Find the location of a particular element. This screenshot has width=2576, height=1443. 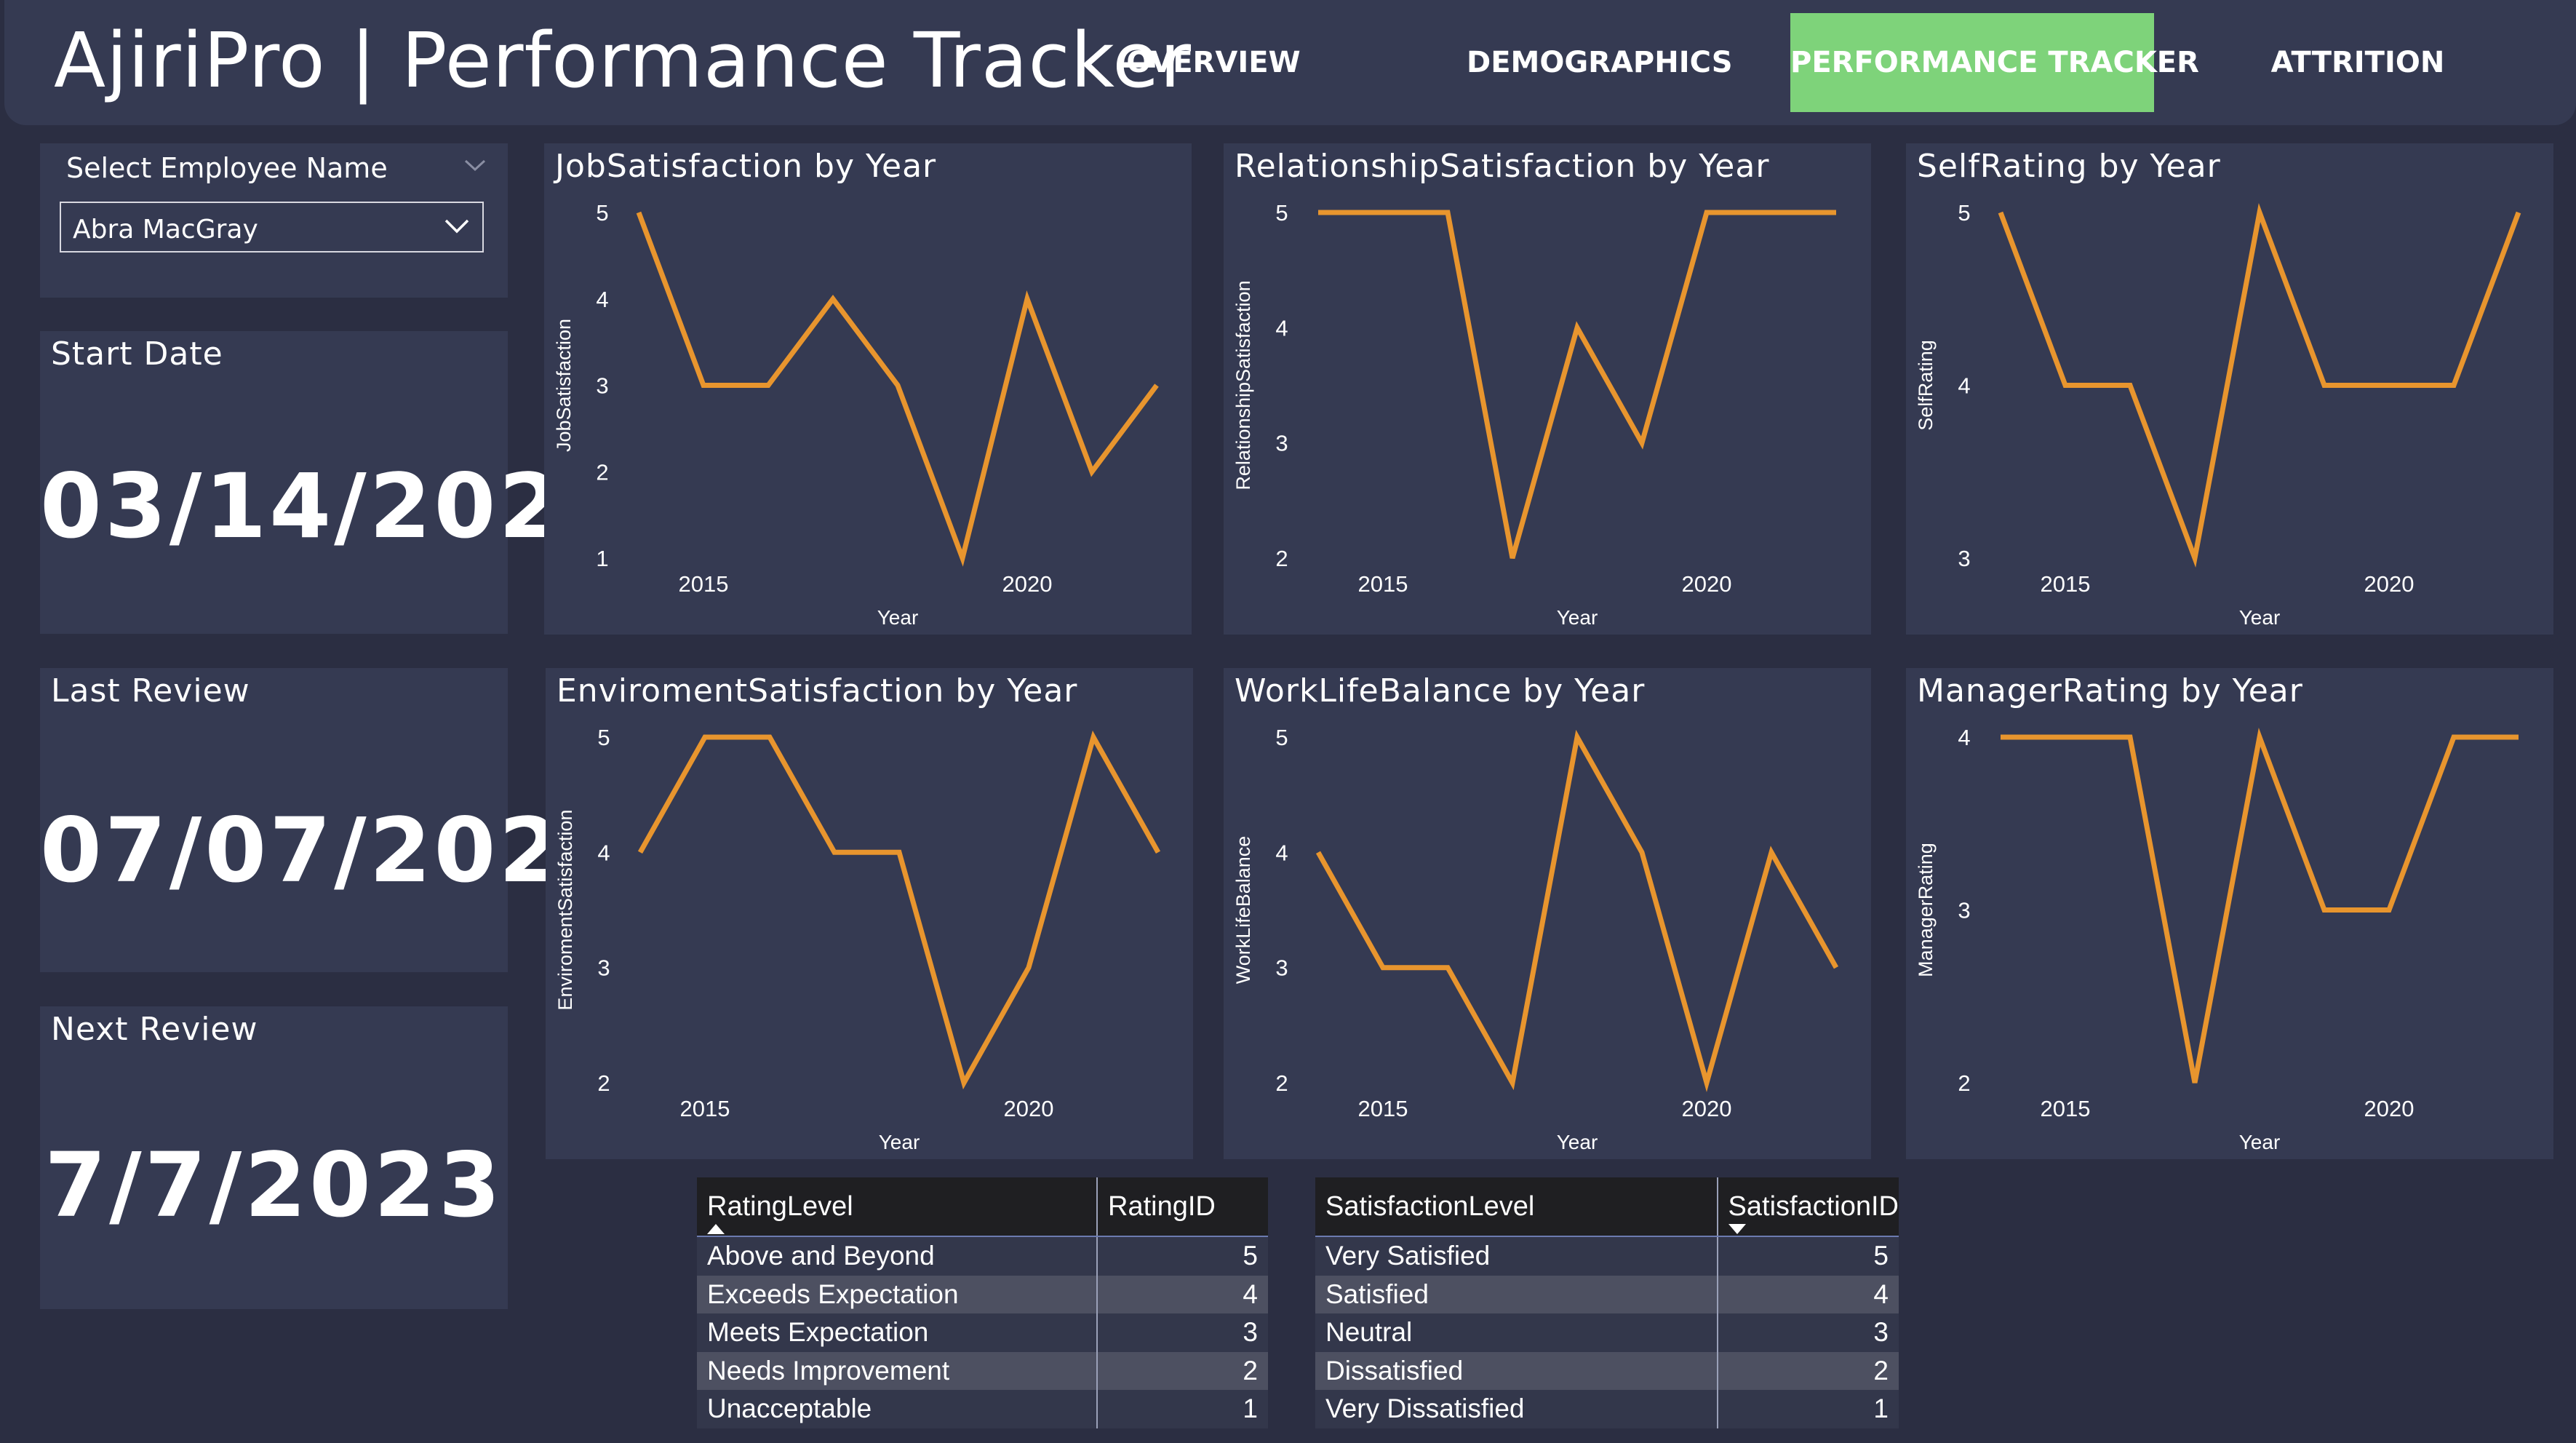

jobsatisfaction-line-chart: 1 2 3 4 5 2015 2020 Year JobSatisfaction is located at coordinates (856, 415).